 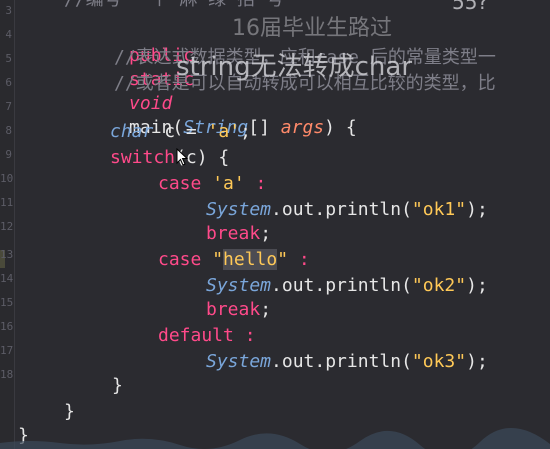 I want to click on case-value: 'a', so click(x=228, y=183).